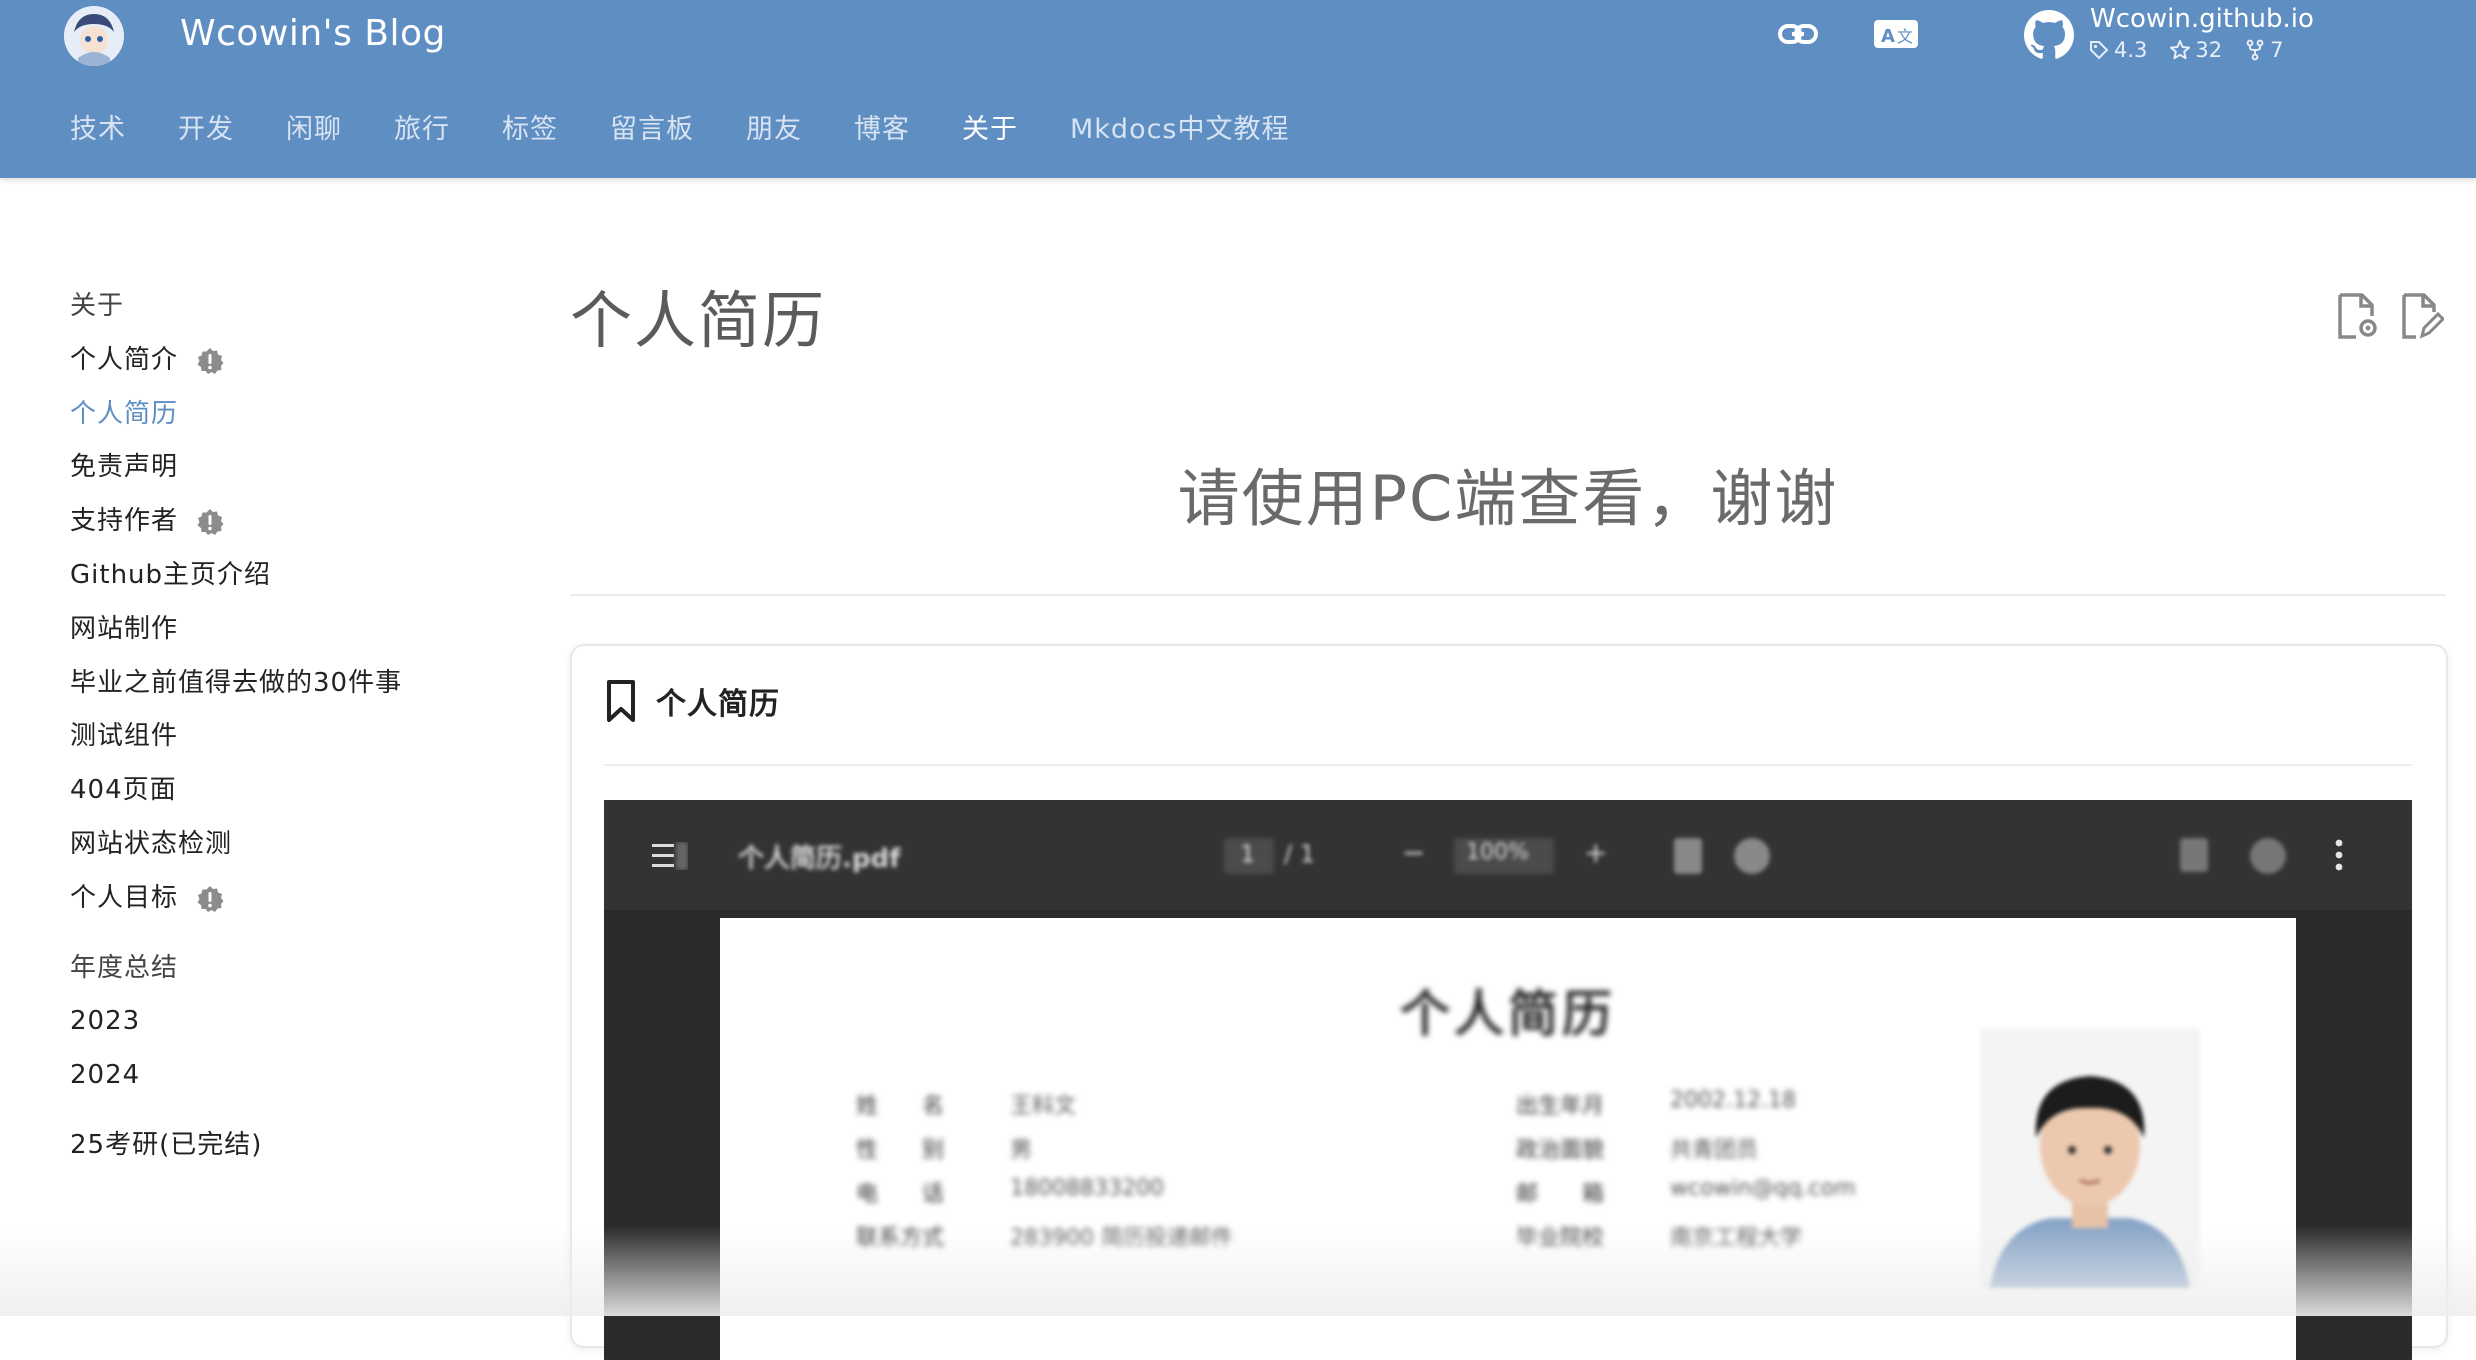  What do you see at coordinates (280, 1076) in the screenshot?
I see `sidebar-item-2024: 2024` at bounding box center [280, 1076].